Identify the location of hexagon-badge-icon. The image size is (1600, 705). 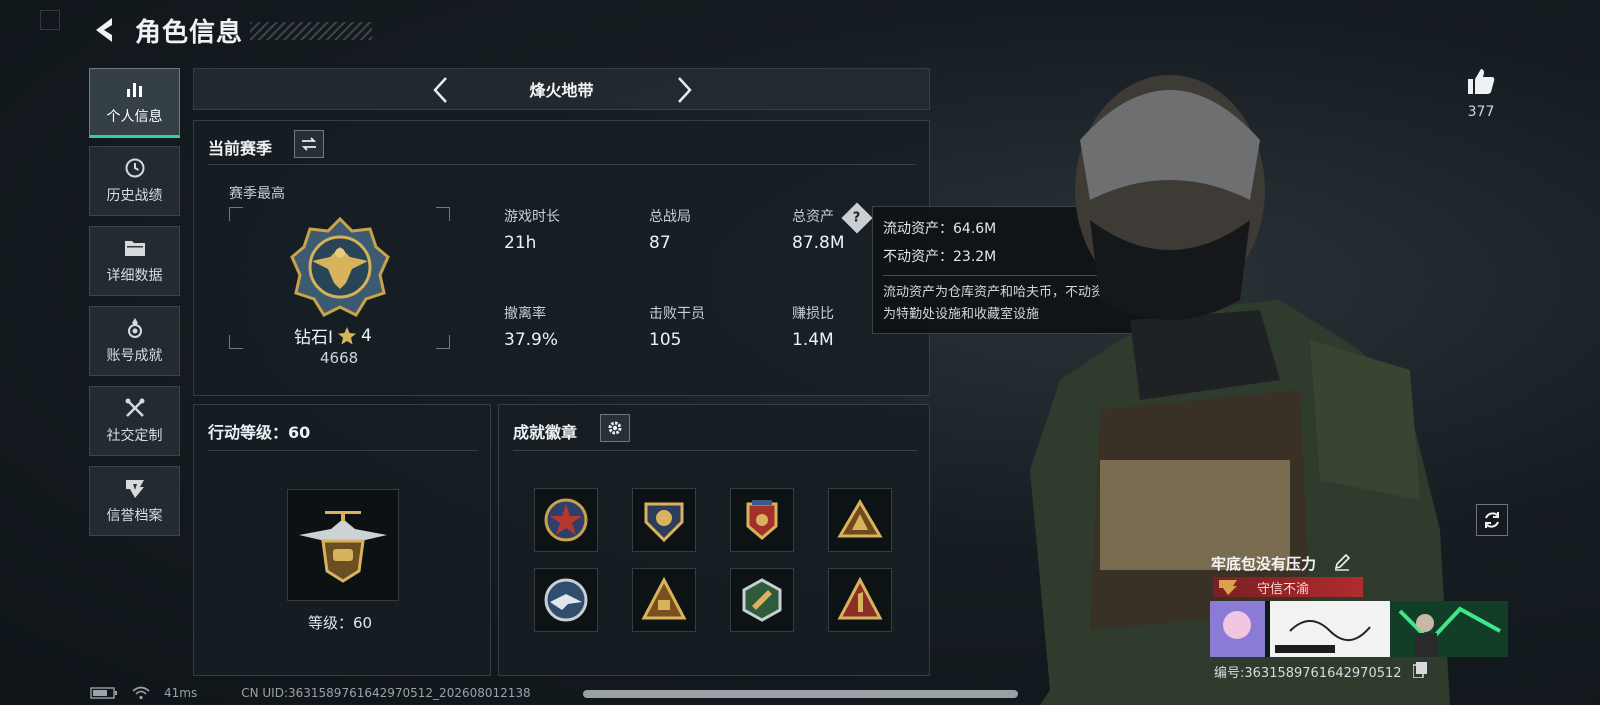
(762, 600).